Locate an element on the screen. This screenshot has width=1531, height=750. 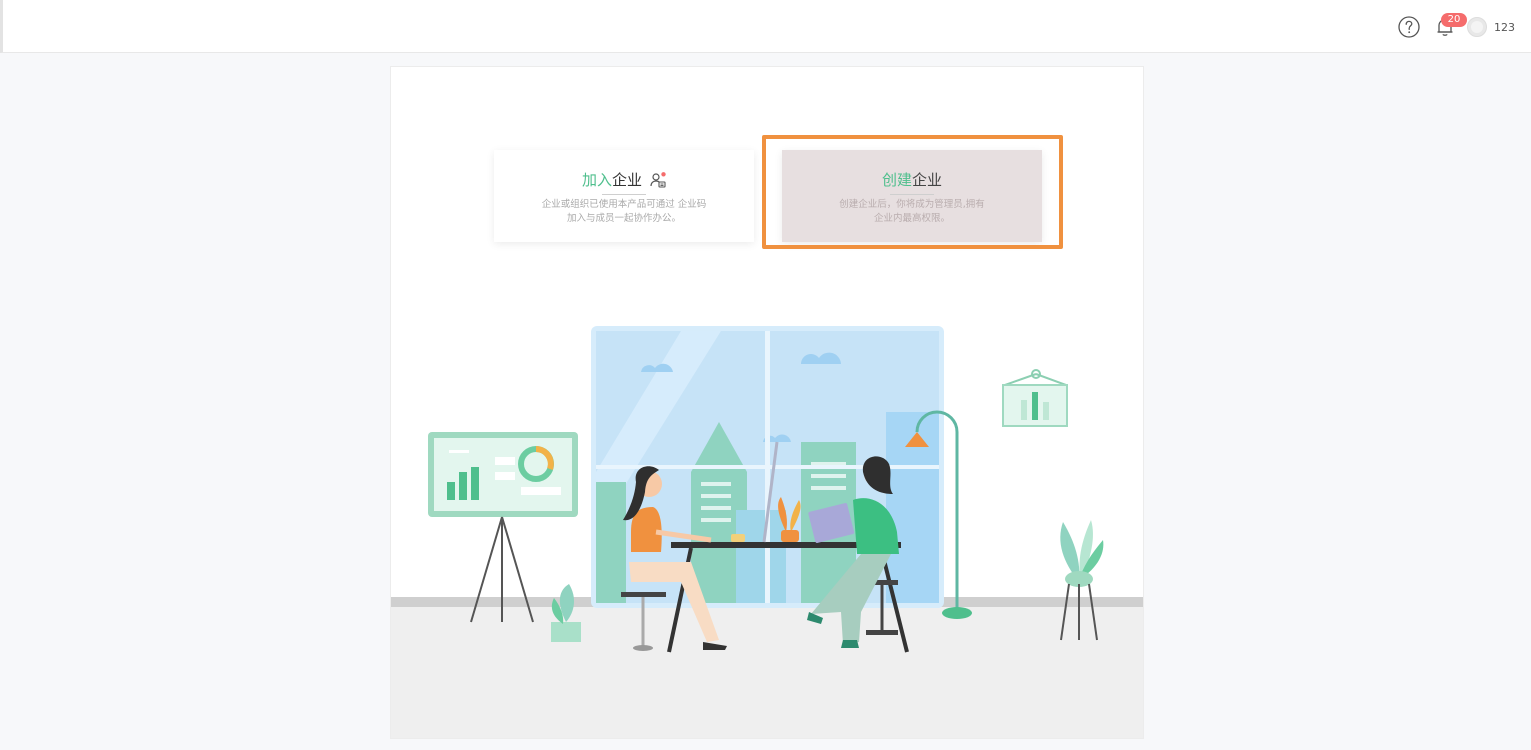
notifications-button: 20 is located at coordinates (1450, 26).